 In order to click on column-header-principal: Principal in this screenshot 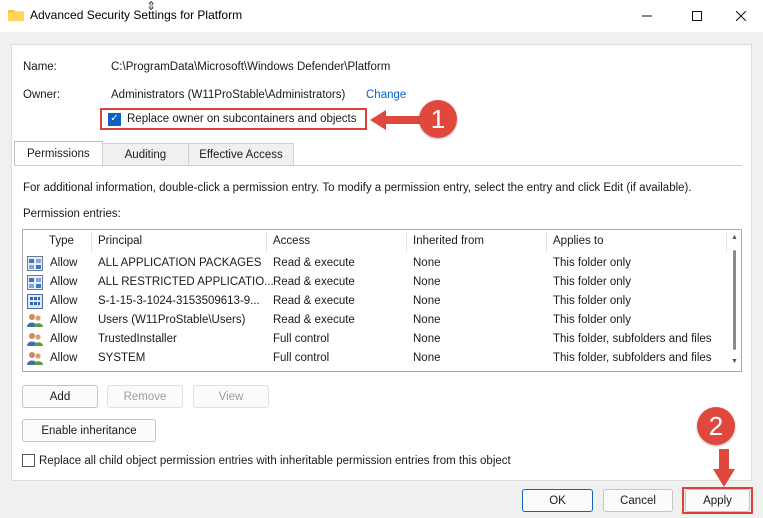, I will do `click(120, 241)`.